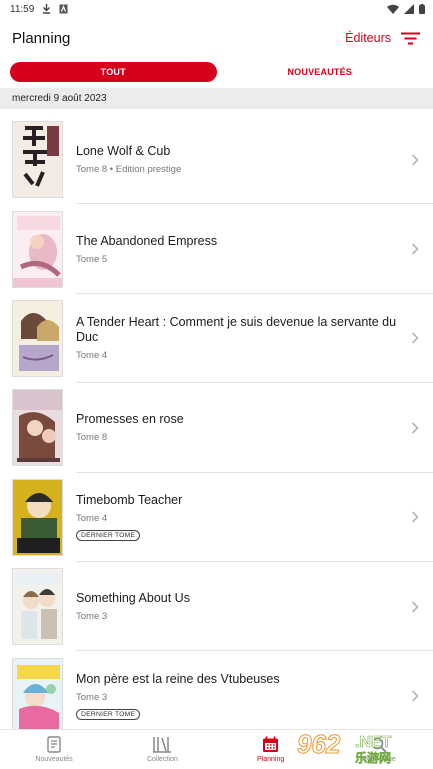 This screenshot has height=769, width=433. I want to click on list-item: Something About Us Tome 3, so click(216, 607).